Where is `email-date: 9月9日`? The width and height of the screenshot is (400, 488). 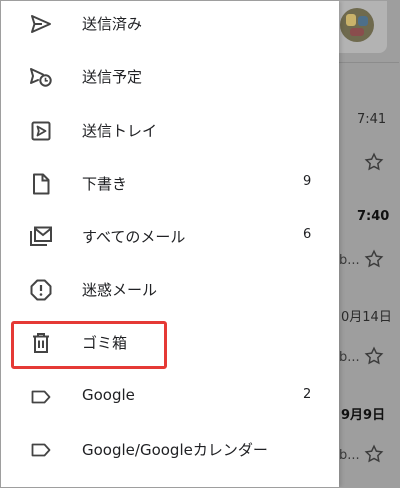
email-date: 9月9日 is located at coordinates (363, 415).